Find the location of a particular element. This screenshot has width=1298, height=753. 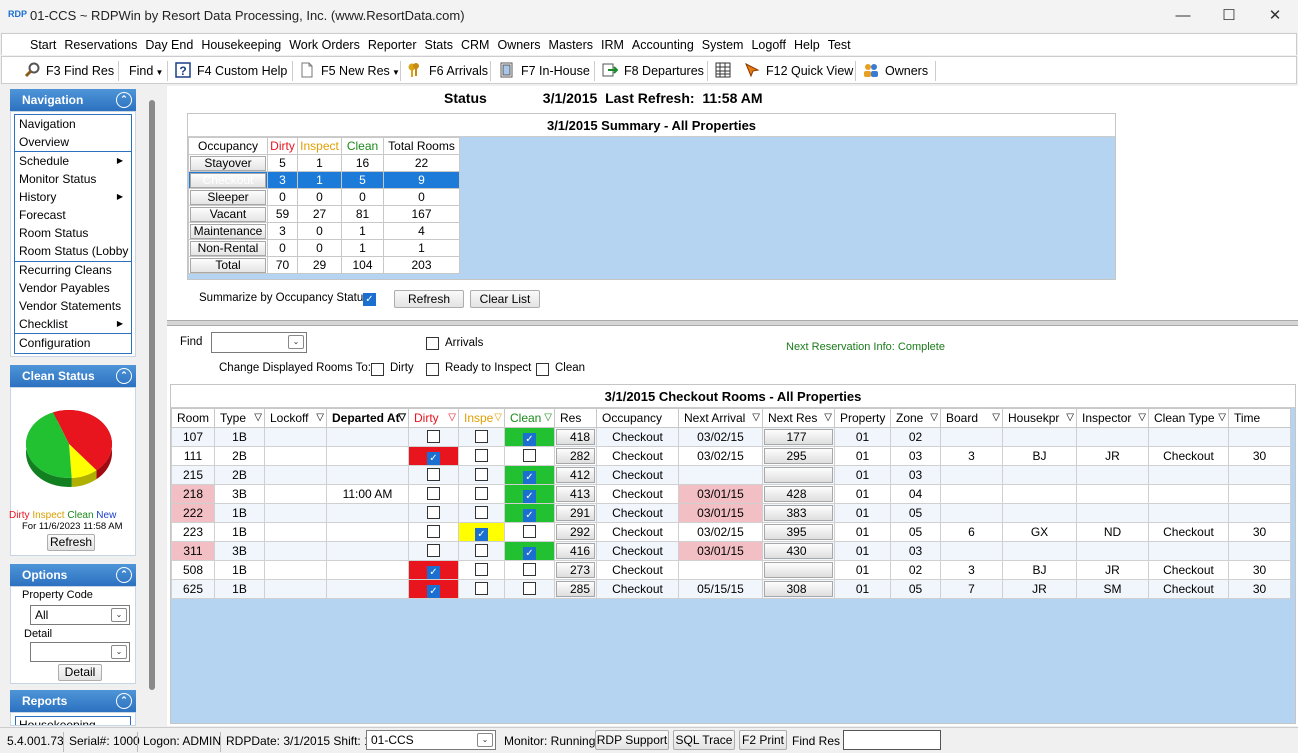

nav-item-vendor-statements: Vendor Statements is located at coordinates (70, 306).